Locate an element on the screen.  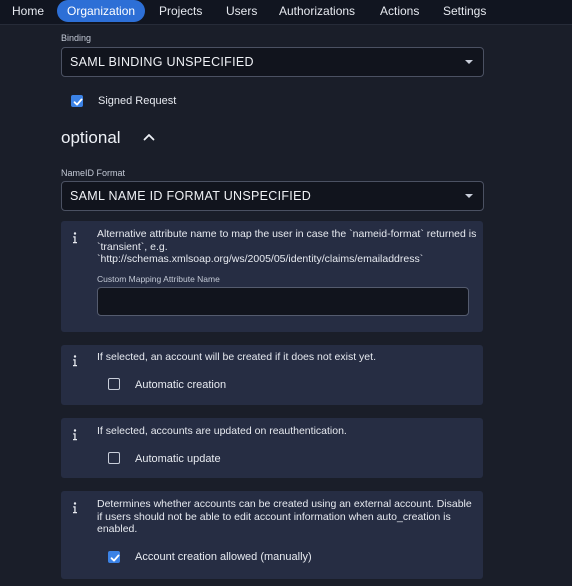
account-creation-checkbox is located at coordinates (114, 557).